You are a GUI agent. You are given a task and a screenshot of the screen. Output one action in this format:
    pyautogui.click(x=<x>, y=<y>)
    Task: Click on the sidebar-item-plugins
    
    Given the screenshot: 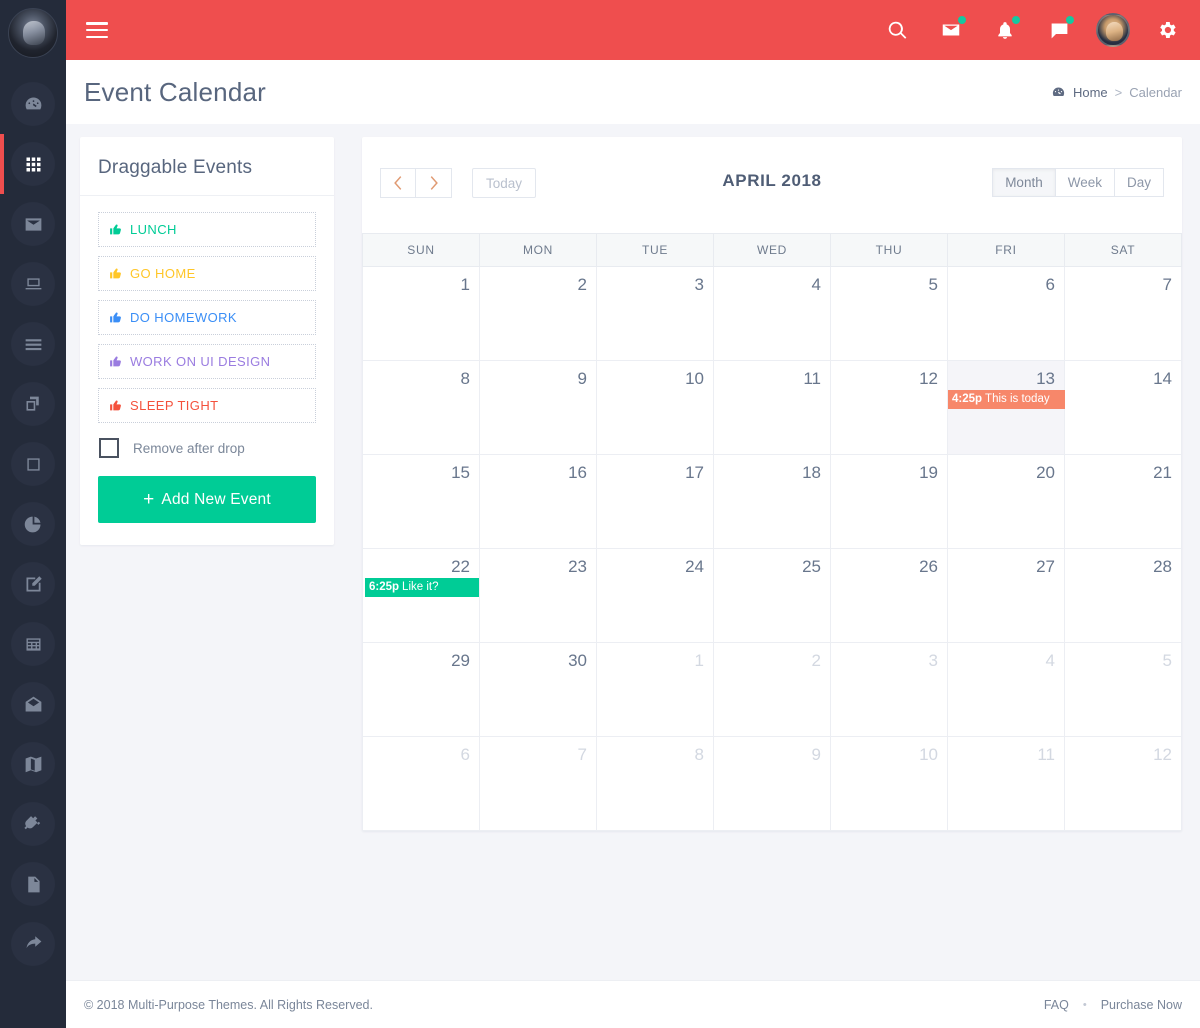 What is the action you would take?
    pyautogui.click(x=33, y=824)
    